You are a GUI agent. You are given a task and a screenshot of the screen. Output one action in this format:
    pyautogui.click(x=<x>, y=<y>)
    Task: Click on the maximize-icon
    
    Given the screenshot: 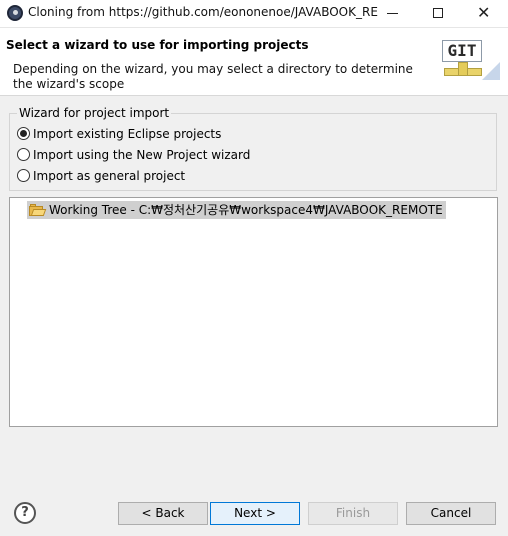 What is the action you would take?
    pyautogui.click(x=438, y=13)
    